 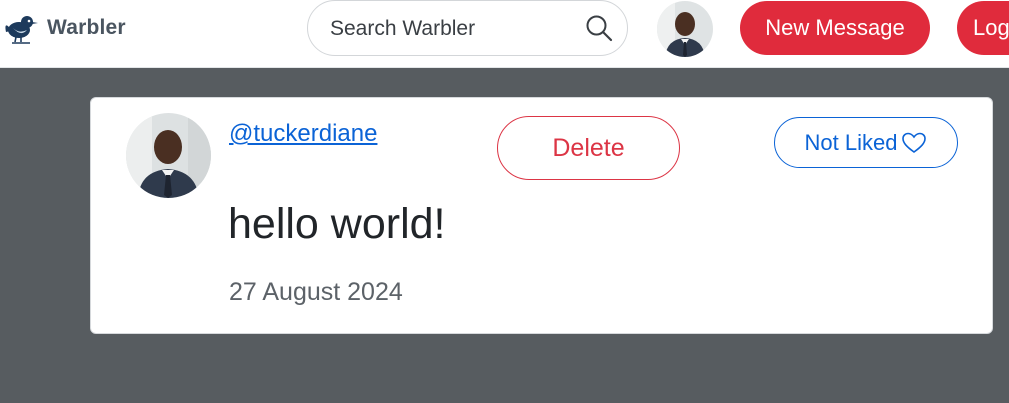 What do you see at coordinates (914, 142) in the screenshot?
I see `heart-outline-icon` at bounding box center [914, 142].